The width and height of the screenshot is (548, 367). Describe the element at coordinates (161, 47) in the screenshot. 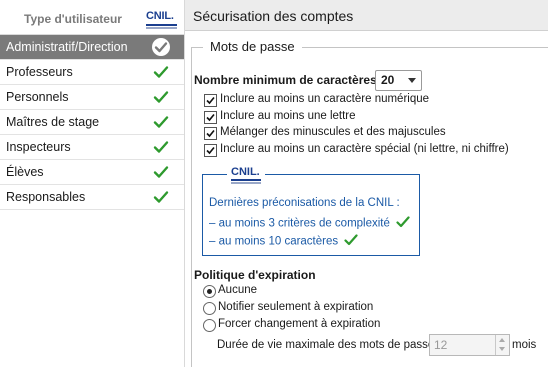

I see `check-circle-icon` at that location.